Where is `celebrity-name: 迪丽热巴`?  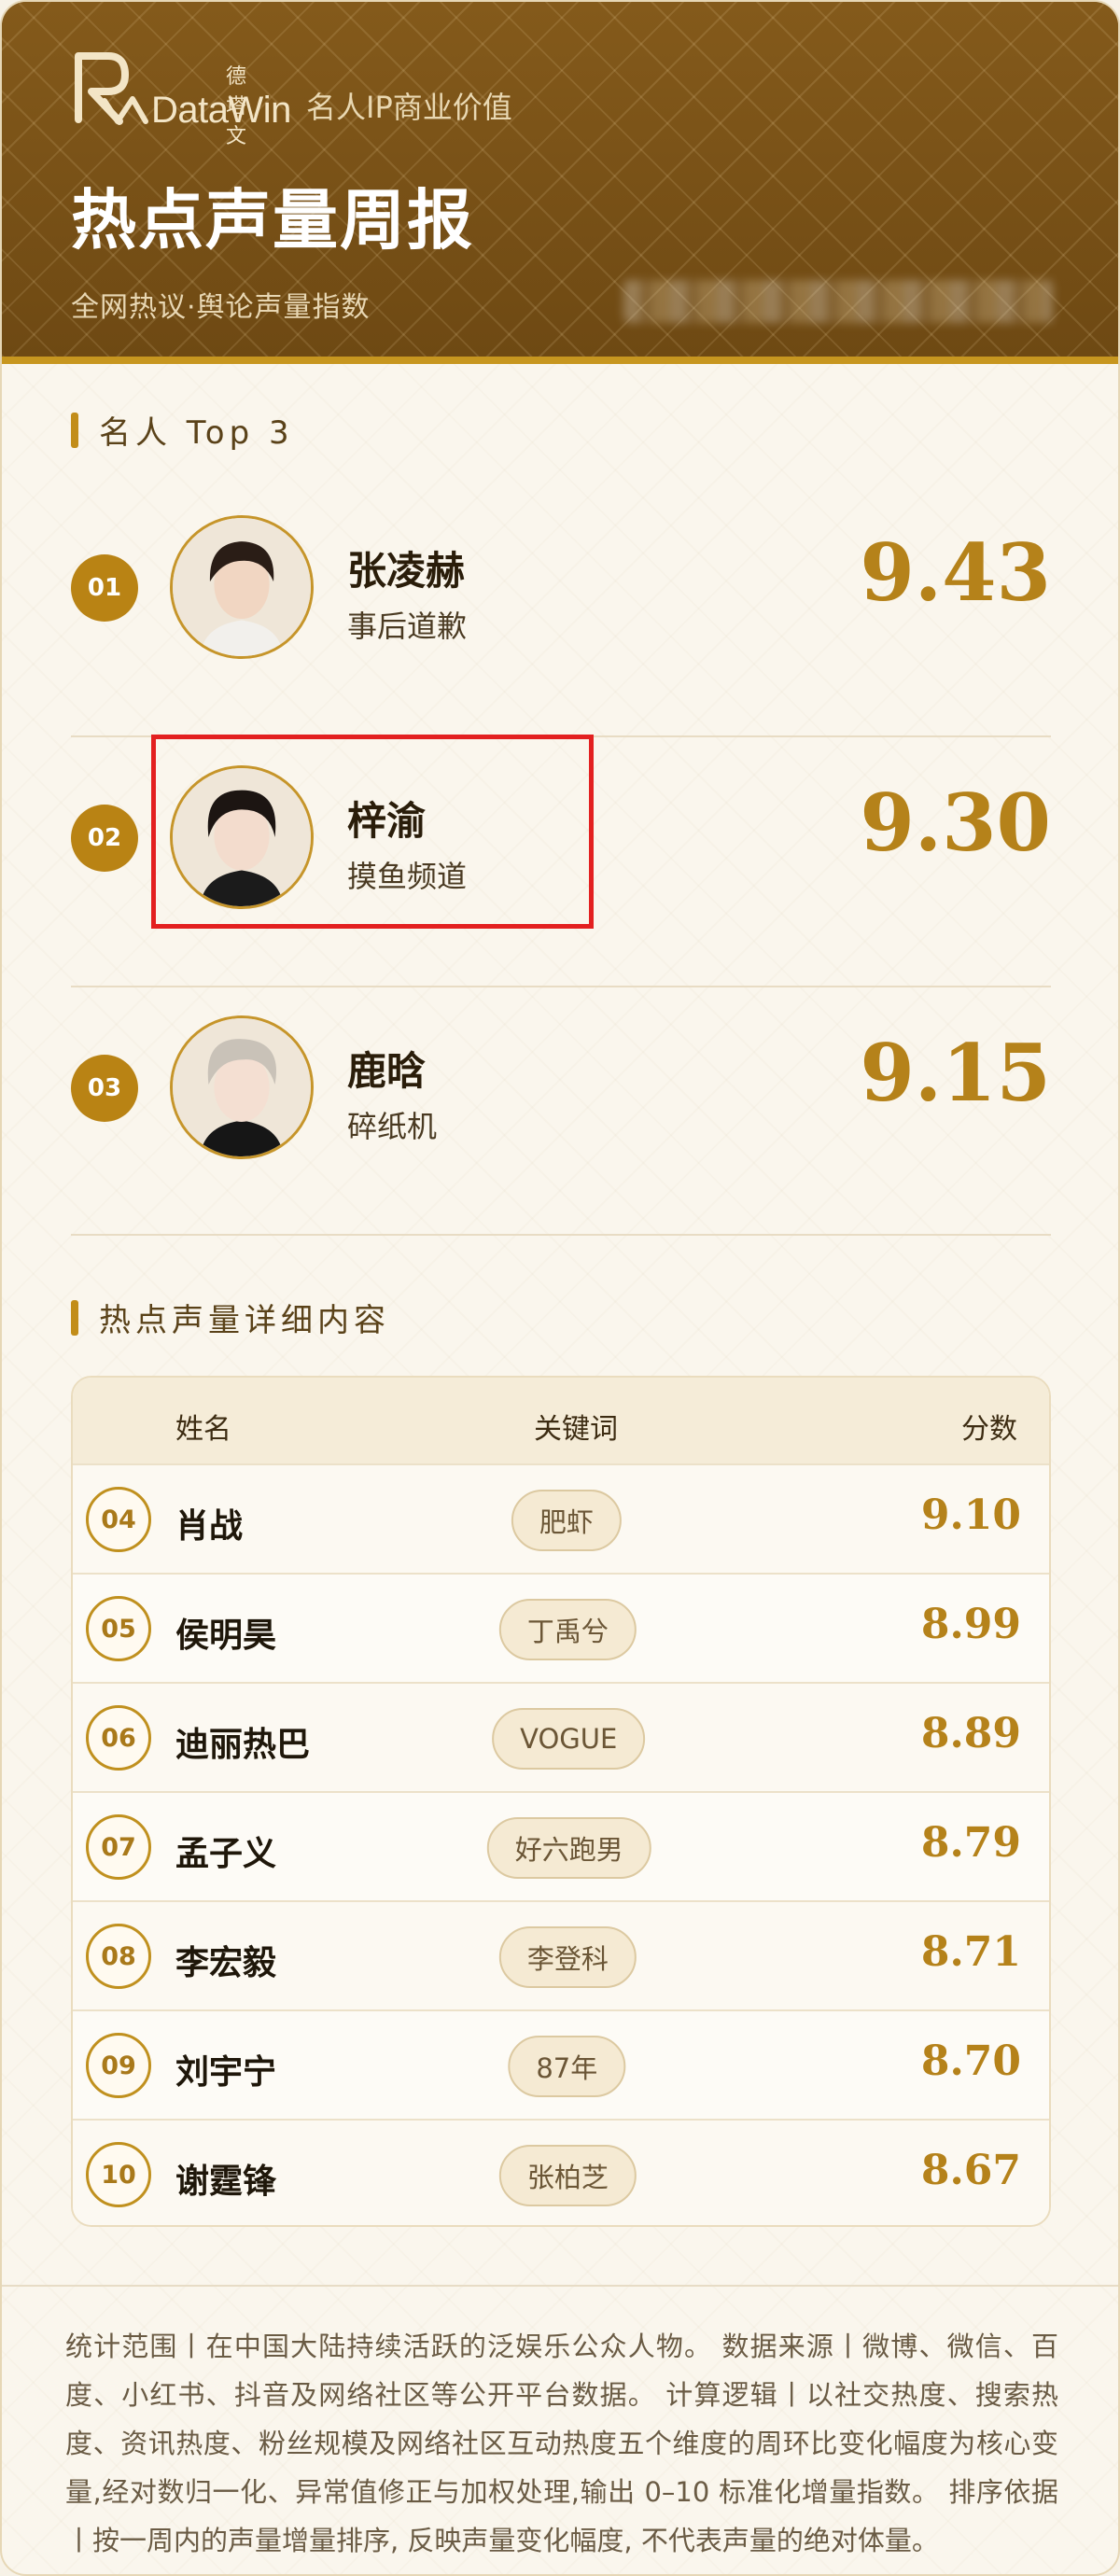 celebrity-name: 迪丽热巴 is located at coordinates (243, 1745).